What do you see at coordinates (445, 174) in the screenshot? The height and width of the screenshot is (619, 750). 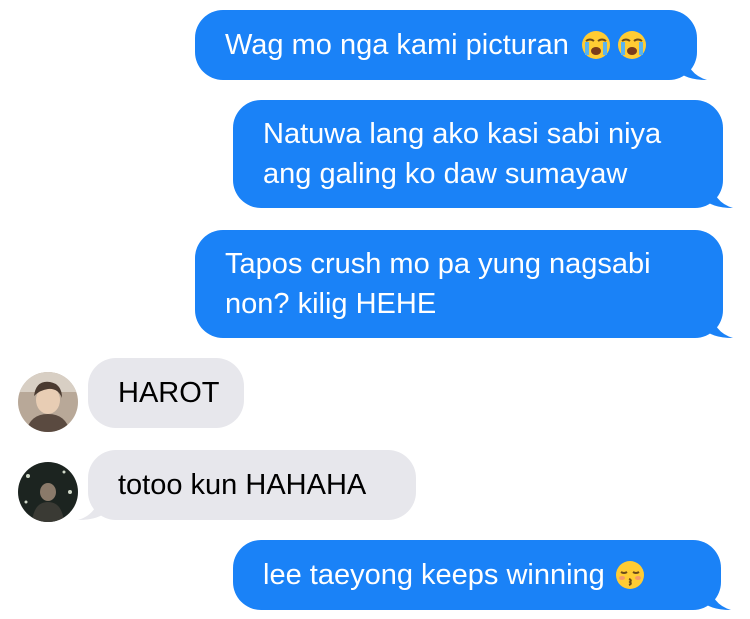 I see `message-text-line: ang galing ko daw sumayaw` at bounding box center [445, 174].